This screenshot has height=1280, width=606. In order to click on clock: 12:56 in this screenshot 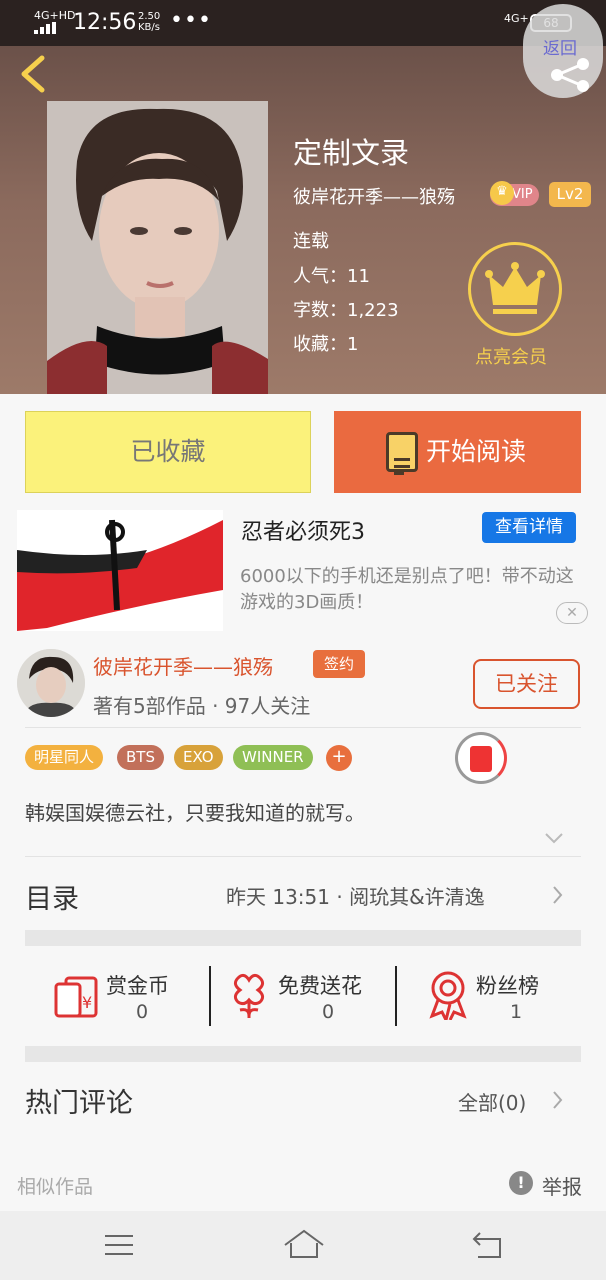, I will do `click(105, 22)`.